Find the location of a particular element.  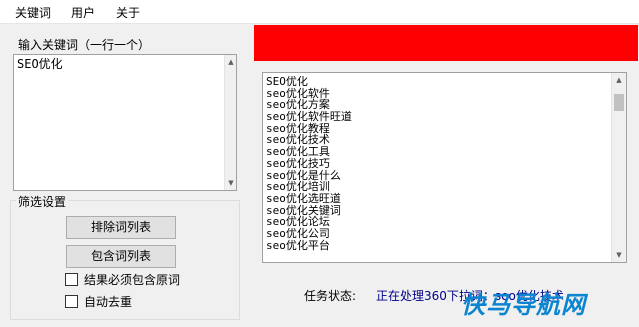

exclude-list-button: 排除词列表 is located at coordinates (121, 227).